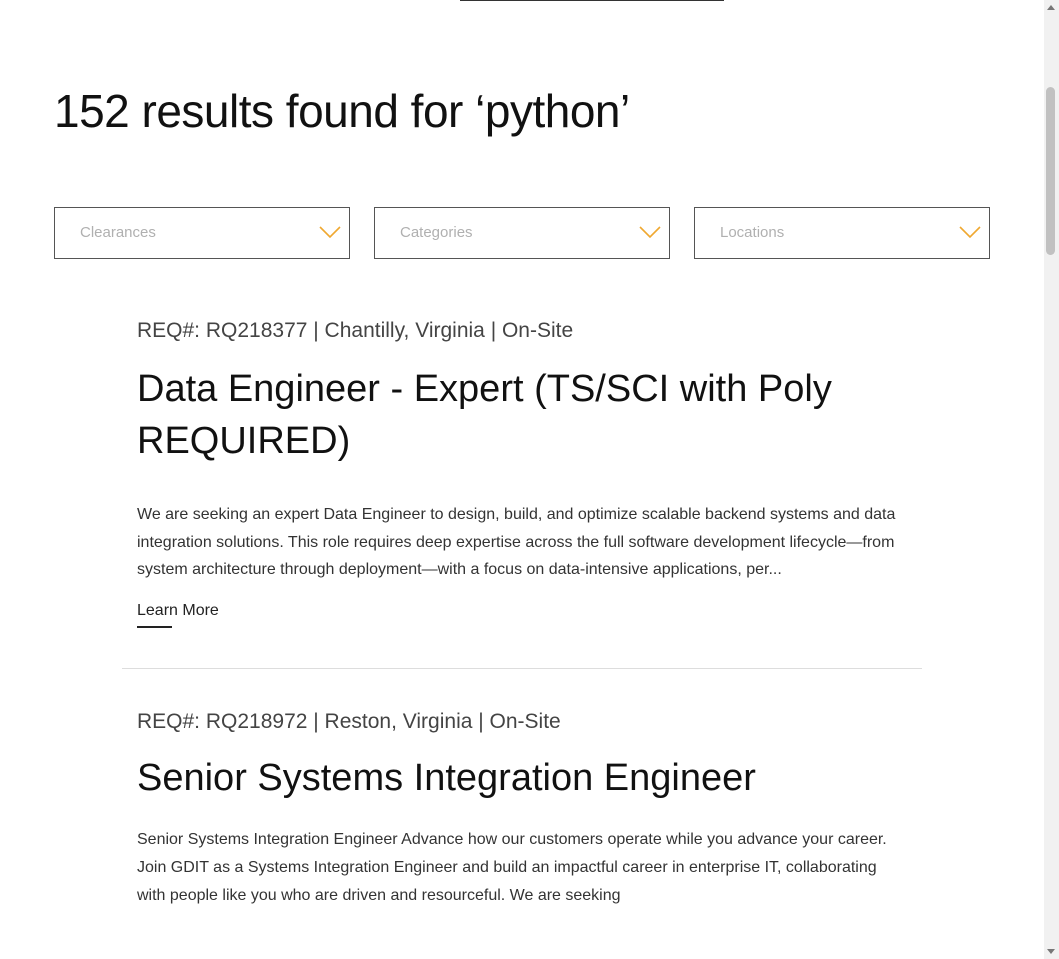 The width and height of the screenshot is (1059, 959). I want to click on categories-dropdown: Categories, so click(522, 233).